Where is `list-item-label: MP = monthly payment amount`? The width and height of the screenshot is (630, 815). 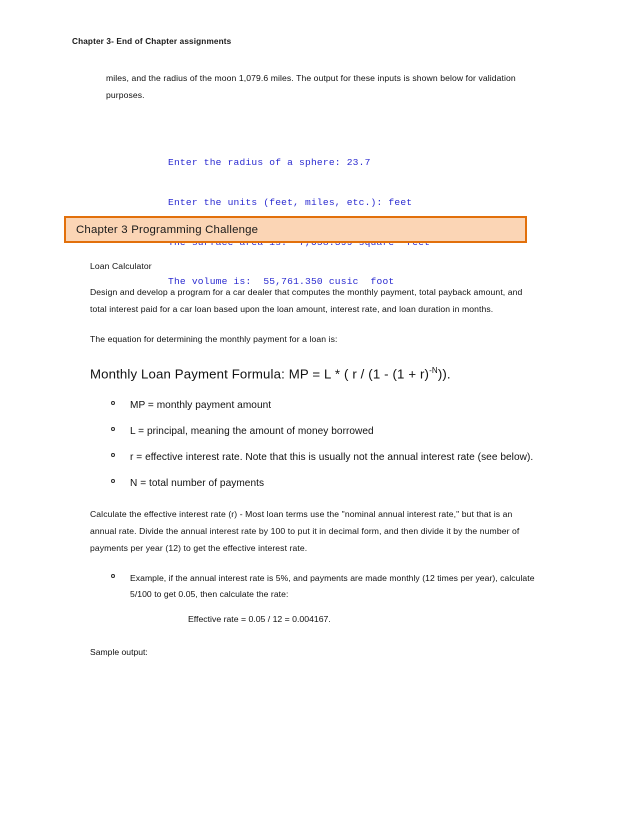
list-item-label: MP = monthly payment amount is located at coordinates (201, 406).